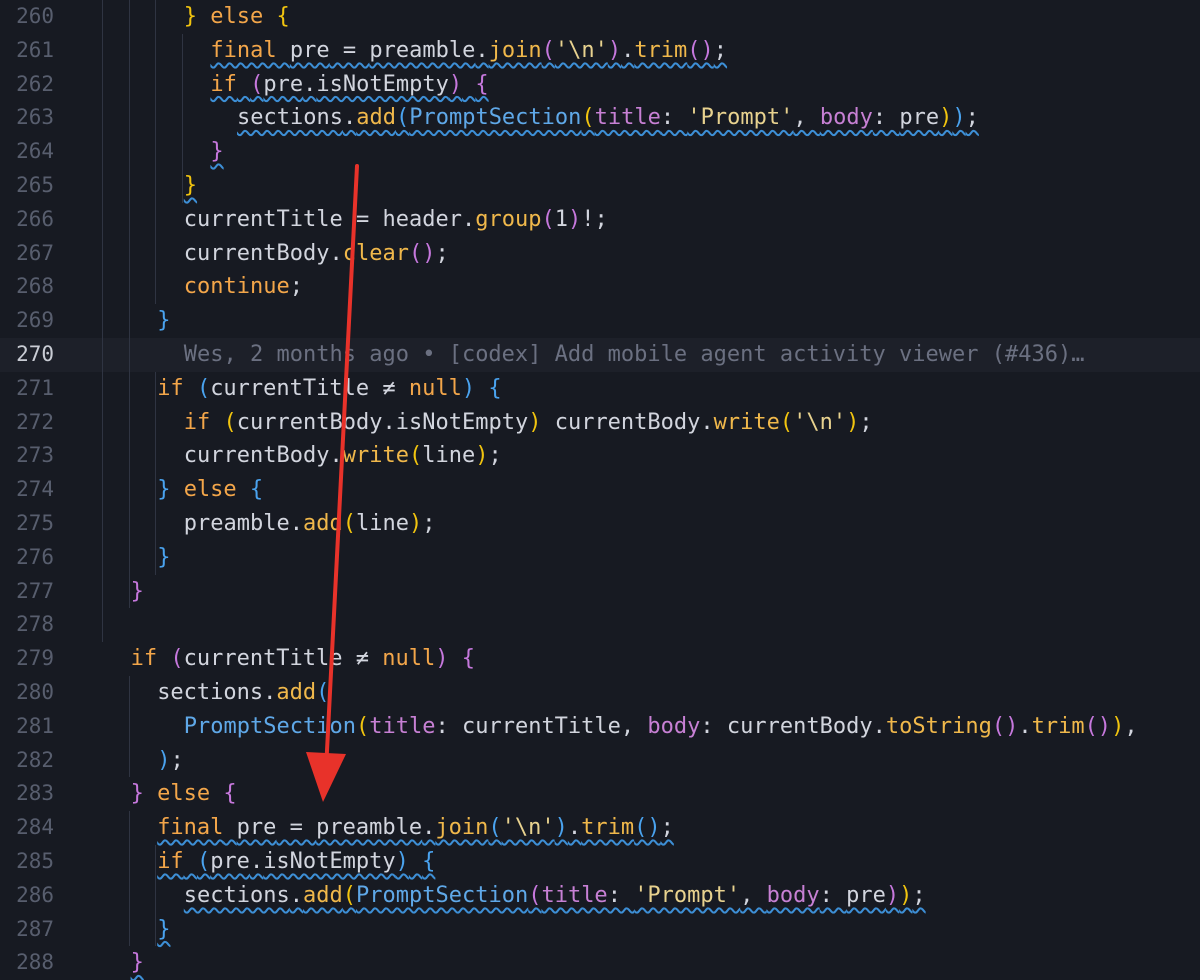 Image resolution: width=1200 pixels, height=980 pixels. I want to click on code-line: 288}, so click(600, 963).